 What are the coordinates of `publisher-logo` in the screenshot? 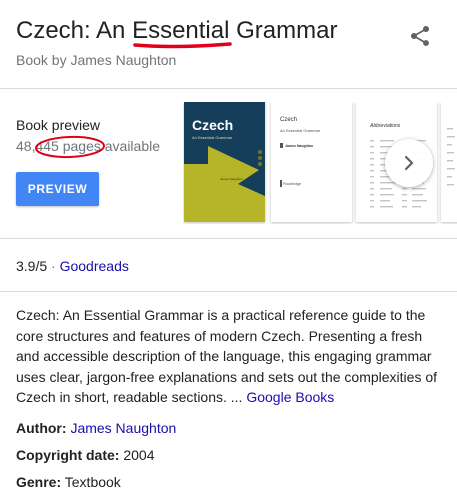 It's located at (281, 183).